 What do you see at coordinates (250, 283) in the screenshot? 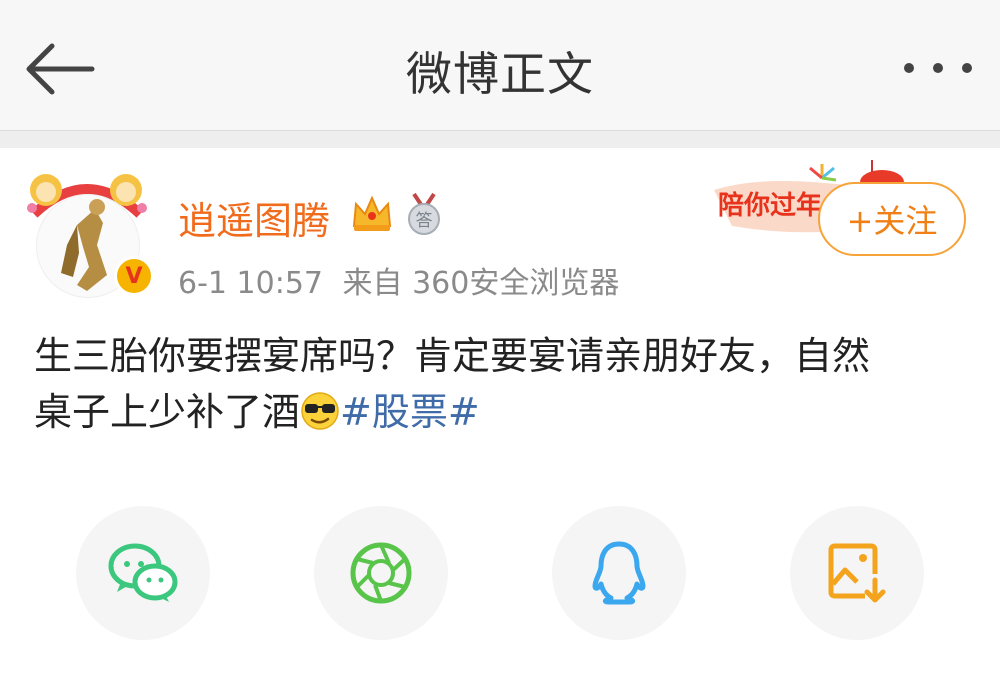
I see `post-date: 6-1 10:57` at bounding box center [250, 283].